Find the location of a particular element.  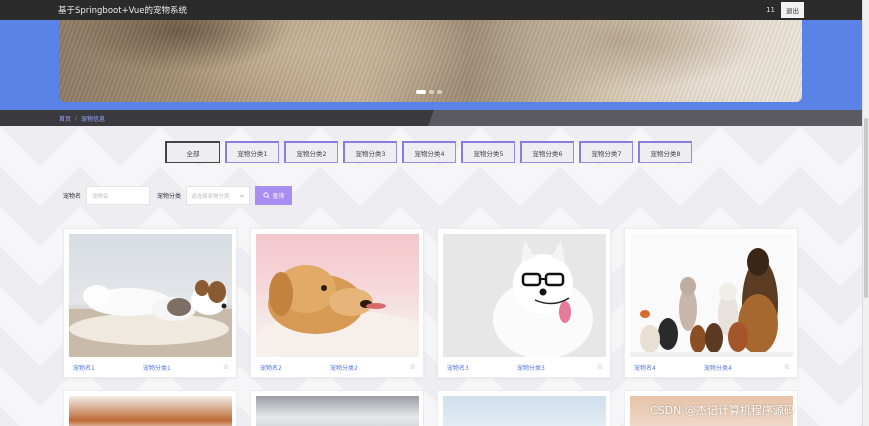

tab-category-4: 宠物分类4 is located at coordinates (429, 152).